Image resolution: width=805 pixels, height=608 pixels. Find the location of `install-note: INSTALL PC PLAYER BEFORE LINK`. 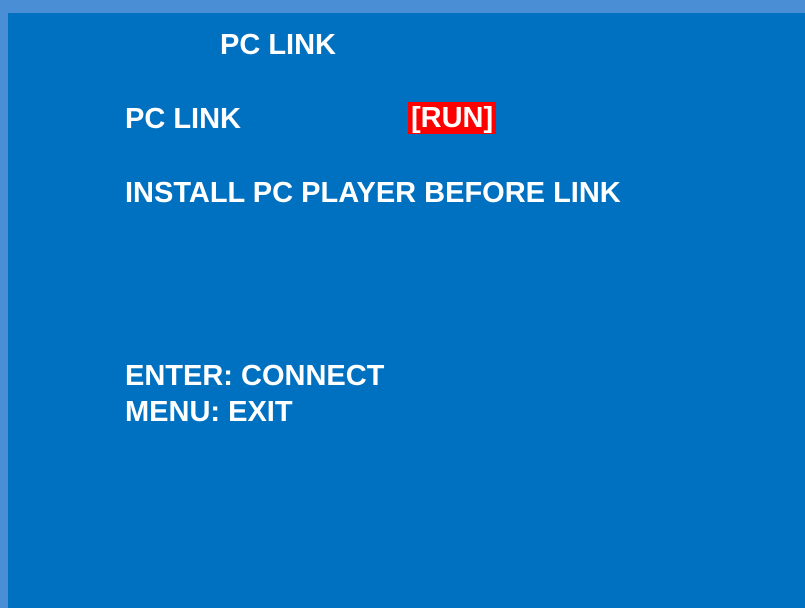

install-note: INSTALL PC PLAYER BEFORE LINK is located at coordinates (373, 193).